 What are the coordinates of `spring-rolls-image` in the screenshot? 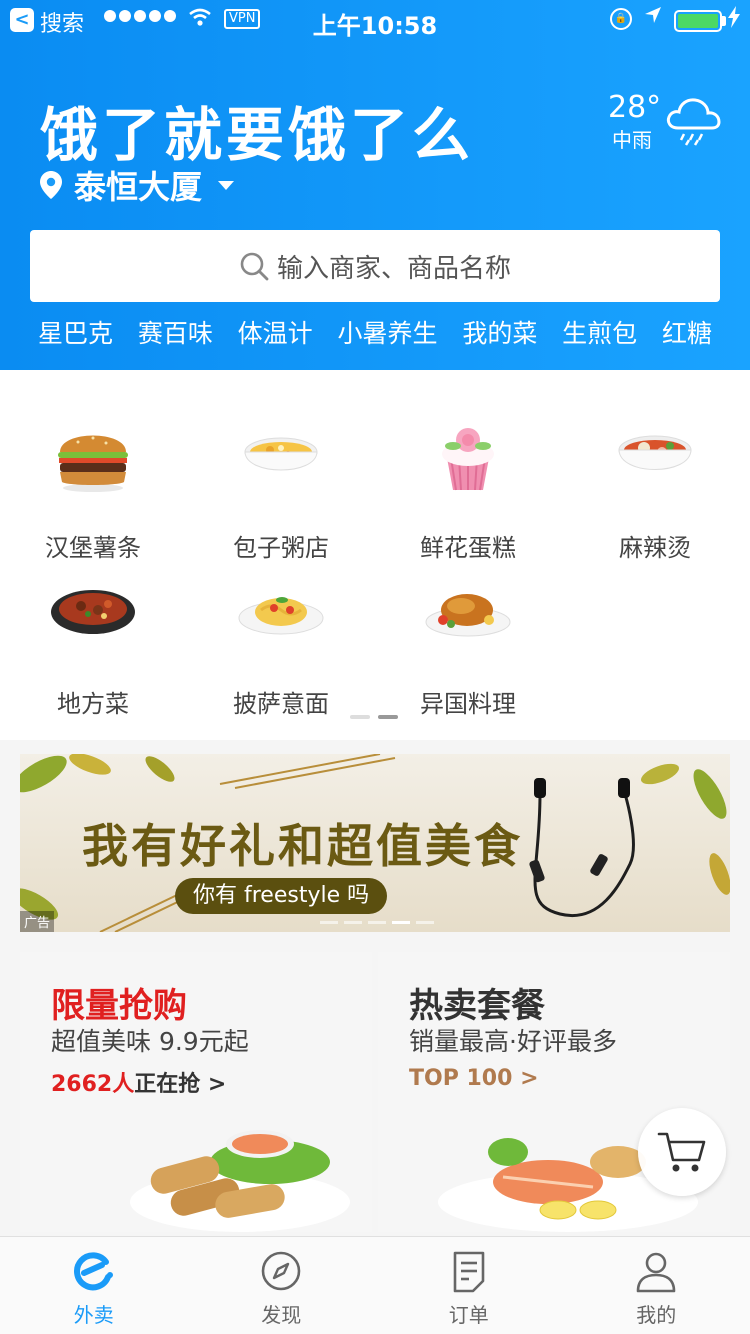 It's located at (240, 1181).